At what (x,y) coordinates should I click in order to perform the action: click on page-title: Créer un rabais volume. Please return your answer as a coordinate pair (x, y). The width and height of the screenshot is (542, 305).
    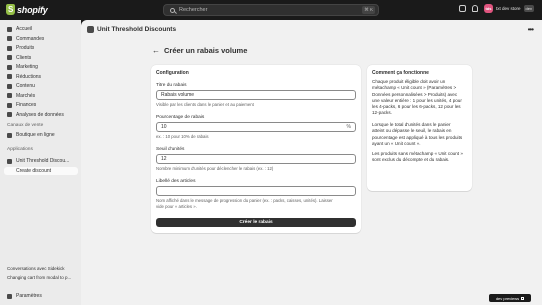
    Looking at the image, I should click on (206, 50).